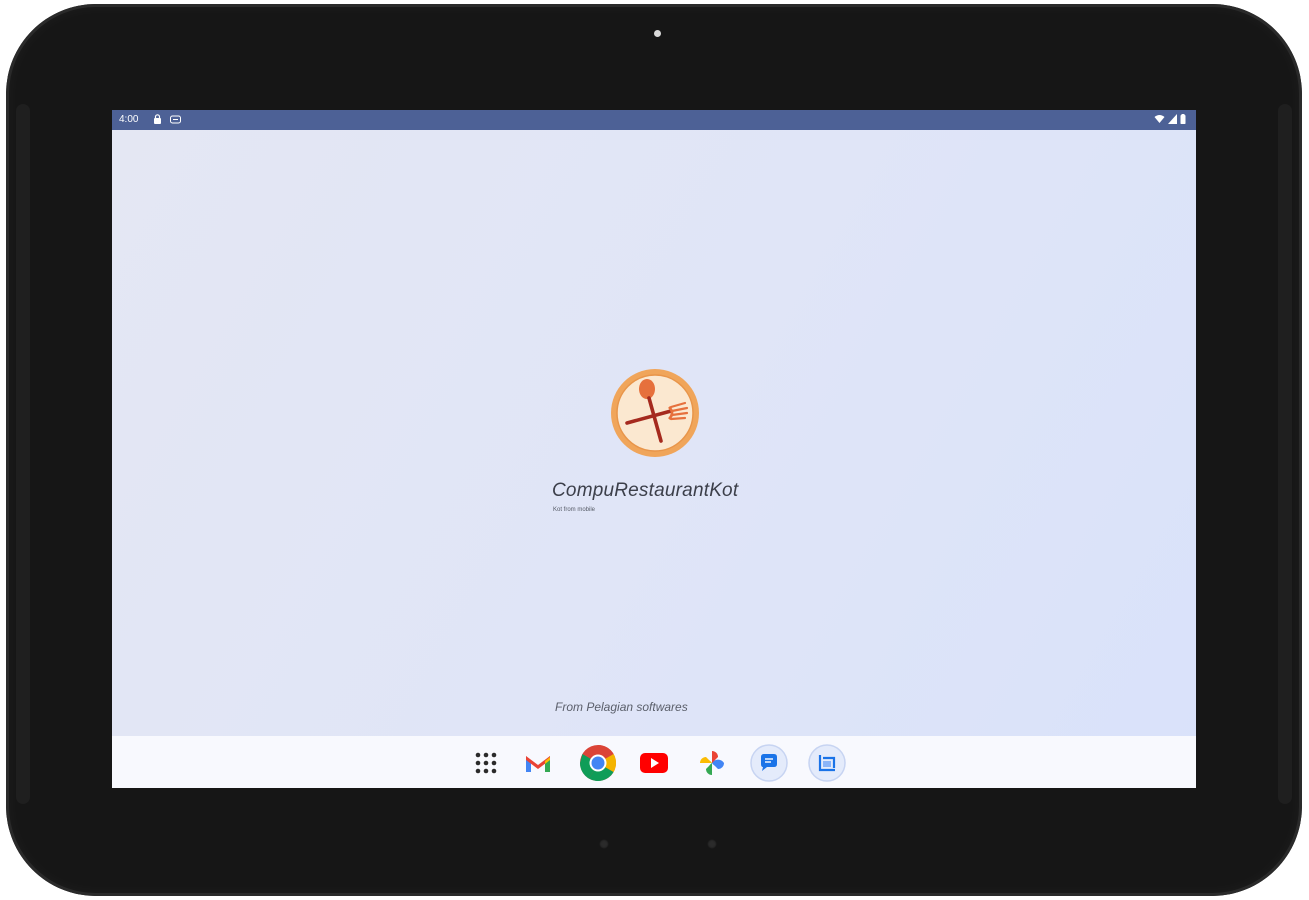 The width and height of the screenshot is (1309, 900). Describe the element at coordinates (712, 763) in the screenshot. I see `photos-icon` at that location.